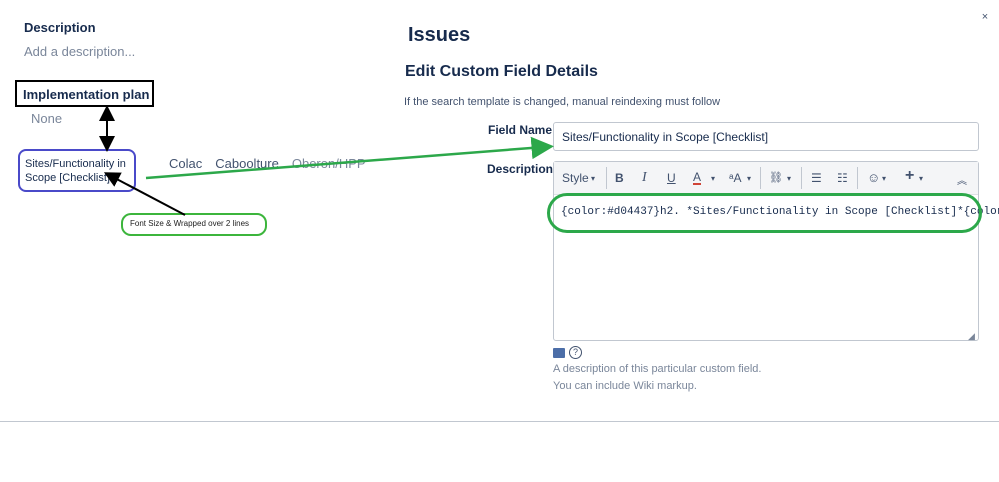  Describe the element at coordinates (776, 177) in the screenshot. I see `link-icon: ⛓` at that location.